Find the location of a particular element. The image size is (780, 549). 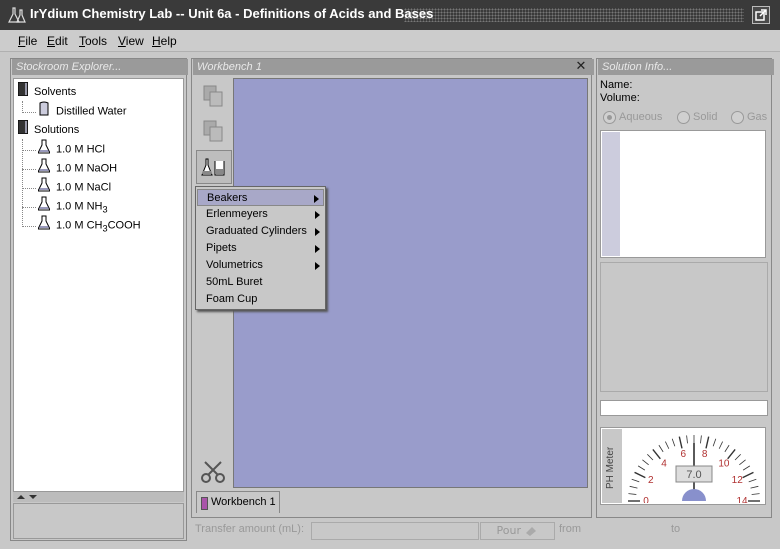

menu-item-pipets: Pipets is located at coordinates (260, 248).